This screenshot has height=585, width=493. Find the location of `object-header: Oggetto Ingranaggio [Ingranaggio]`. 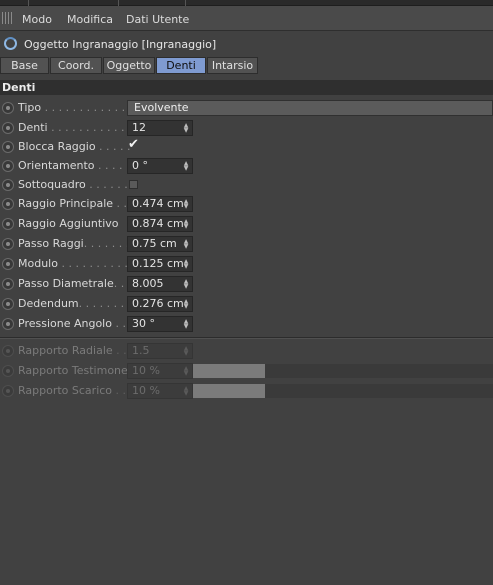

object-header: Oggetto Ingranaggio [Ingranaggio] is located at coordinates (246, 44).